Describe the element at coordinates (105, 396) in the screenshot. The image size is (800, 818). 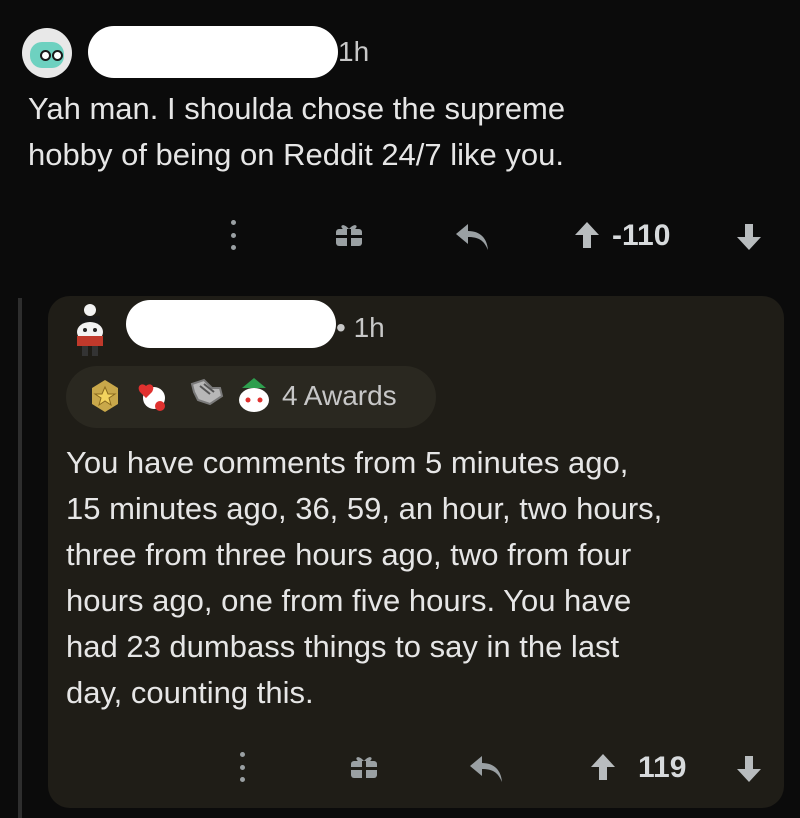
I see `silver-star-award-icon` at that location.